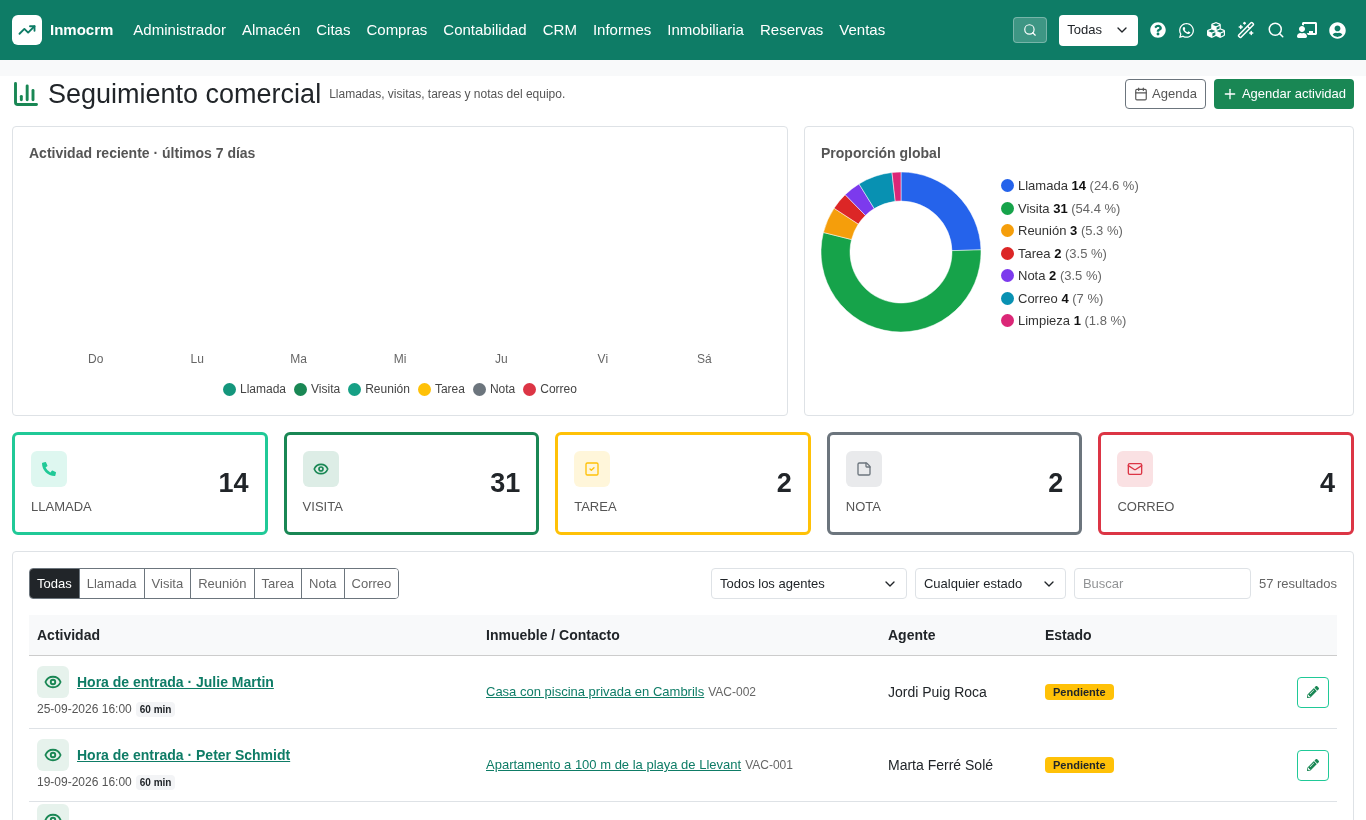 The image size is (1366, 820). What do you see at coordinates (1072, 321) in the screenshot?
I see `legend-label: Limpieza 1 (1.8 %)` at bounding box center [1072, 321].